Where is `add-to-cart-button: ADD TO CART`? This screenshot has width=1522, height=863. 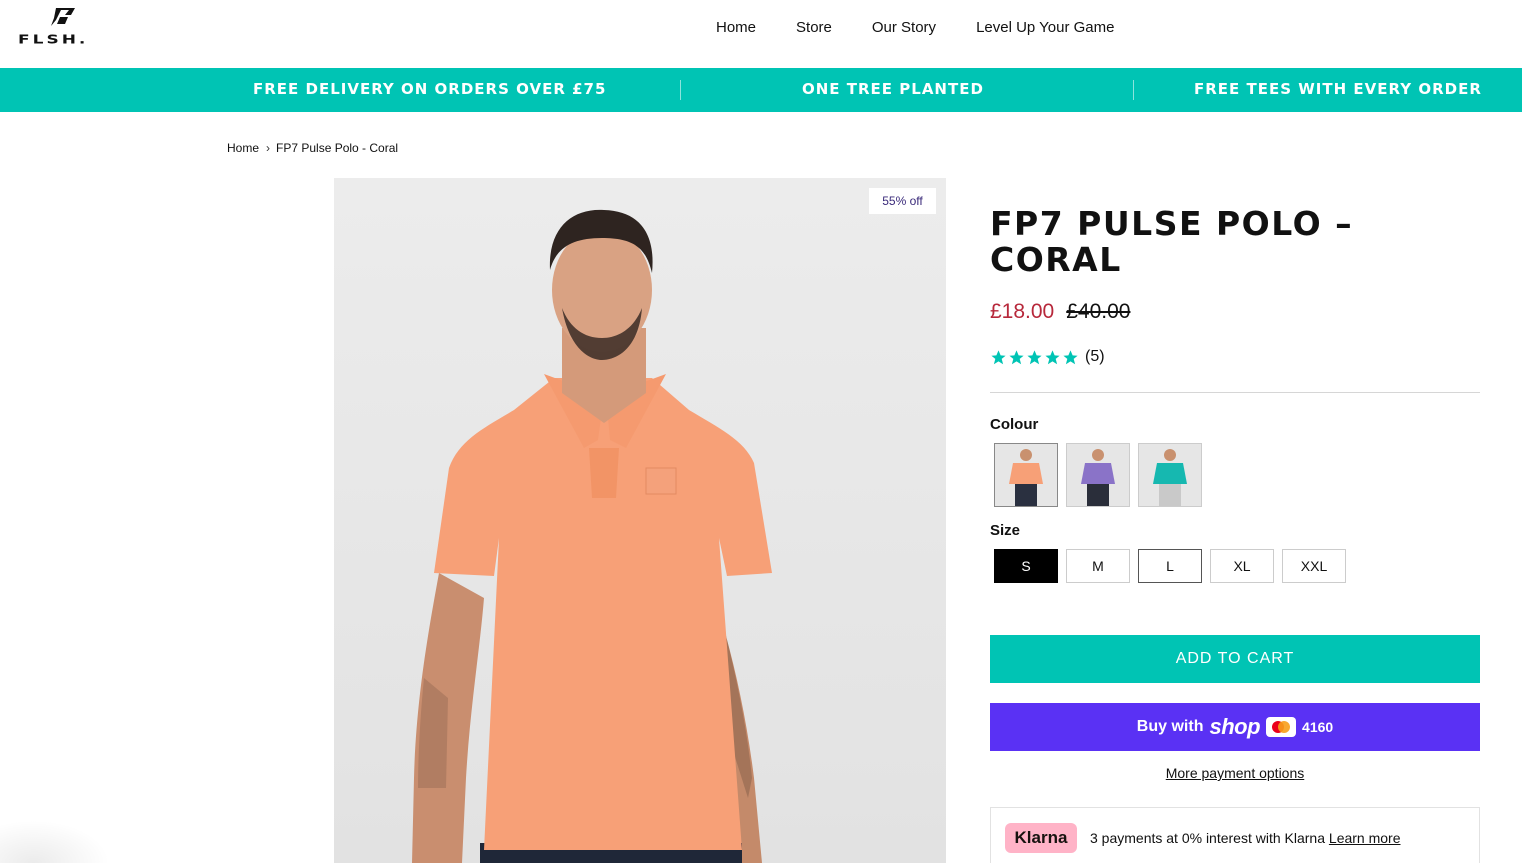 add-to-cart-button: ADD TO CART is located at coordinates (1235, 659).